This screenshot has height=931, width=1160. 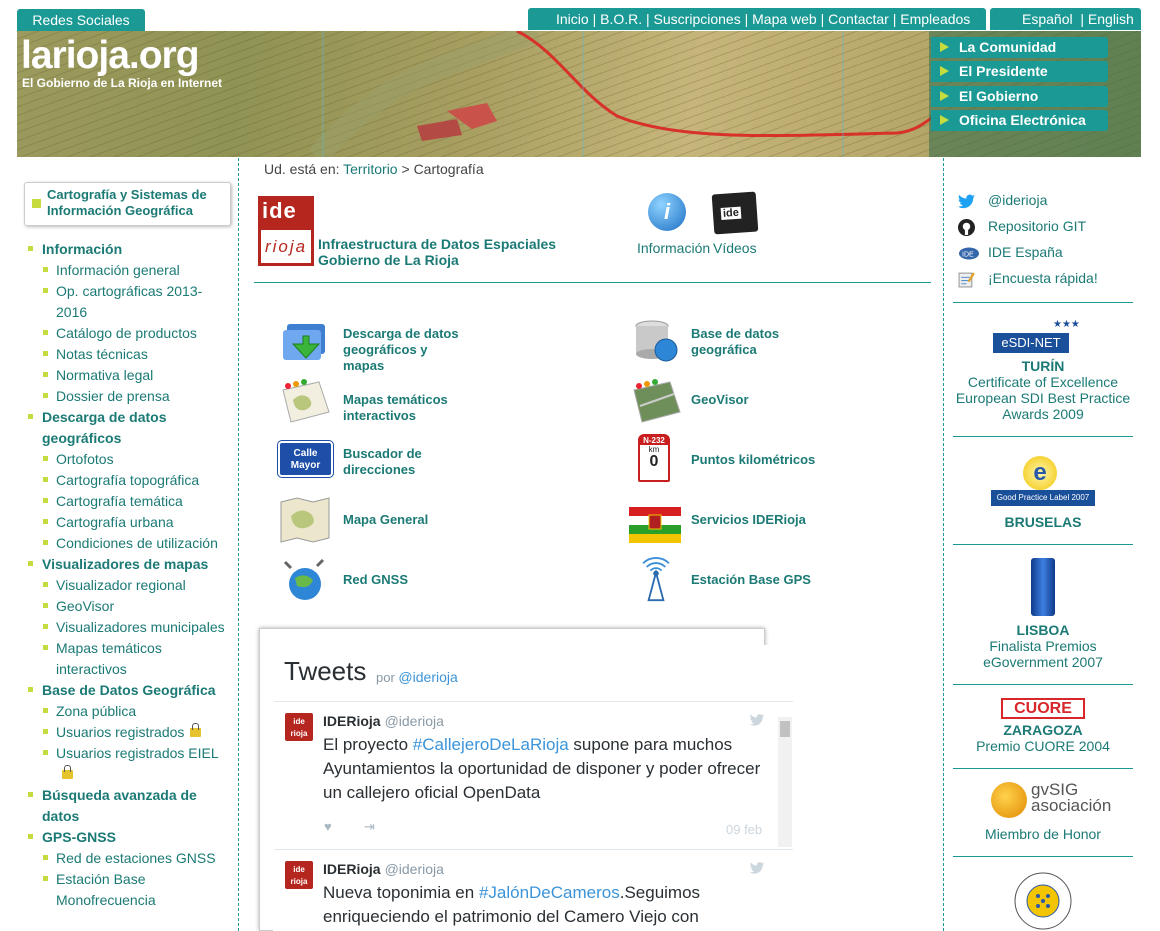 What do you see at coordinates (130, 858) in the screenshot?
I see `sidebar-item: Red de estaciones GNSS` at bounding box center [130, 858].